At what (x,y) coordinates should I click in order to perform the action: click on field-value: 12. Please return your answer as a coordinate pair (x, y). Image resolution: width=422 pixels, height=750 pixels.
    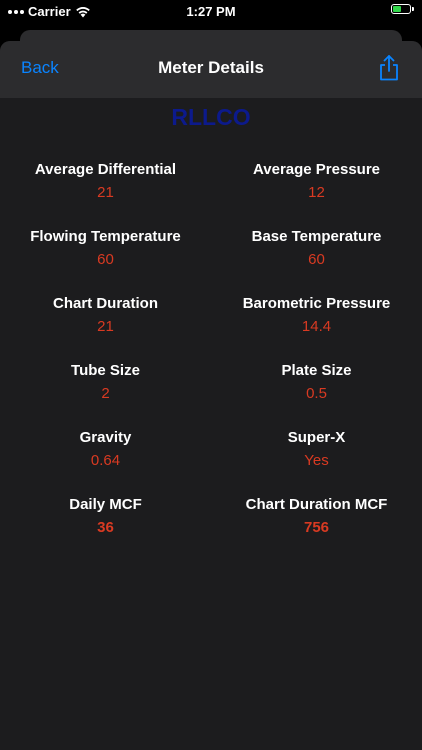
    Looking at the image, I should click on (316, 192).